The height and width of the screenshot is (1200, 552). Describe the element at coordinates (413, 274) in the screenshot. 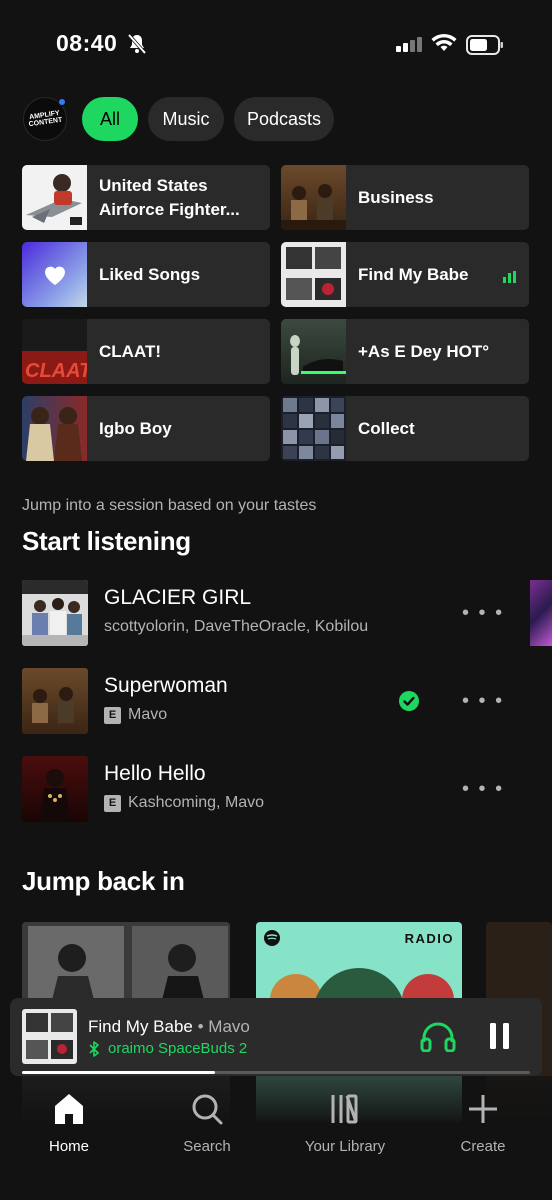

I see `shortcut-label: Find My Babe` at that location.